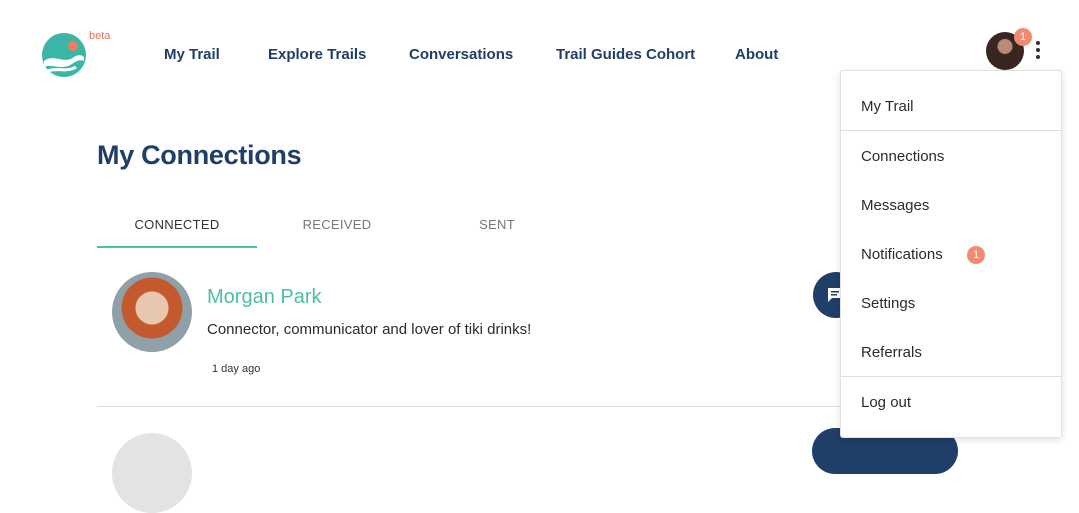 Image resolution: width=1079 pixels, height=513 pixels. Describe the element at coordinates (976, 255) in the screenshot. I see `notifications-badge: 1` at that location.